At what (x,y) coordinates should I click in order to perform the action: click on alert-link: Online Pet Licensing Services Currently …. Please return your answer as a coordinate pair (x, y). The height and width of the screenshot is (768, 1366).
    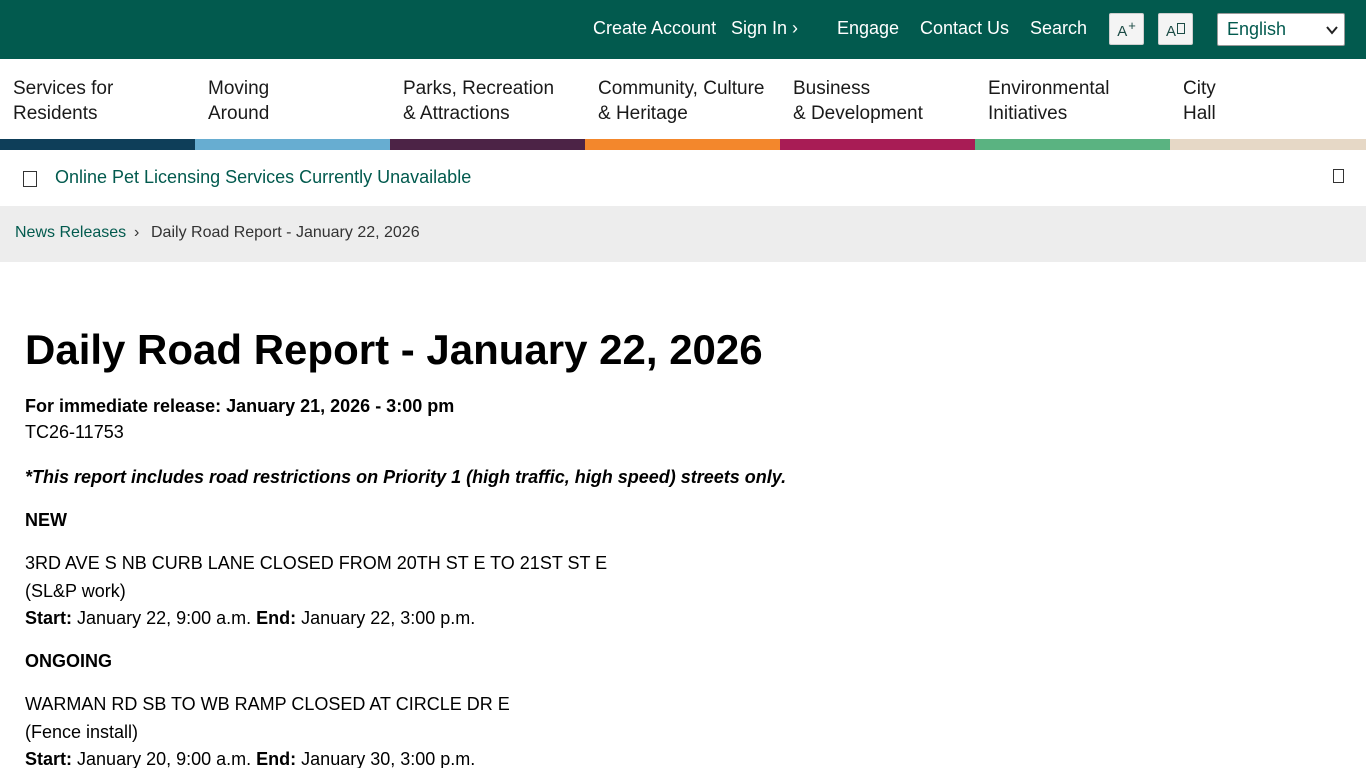
    Looking at the image, I should click on (263, 177).